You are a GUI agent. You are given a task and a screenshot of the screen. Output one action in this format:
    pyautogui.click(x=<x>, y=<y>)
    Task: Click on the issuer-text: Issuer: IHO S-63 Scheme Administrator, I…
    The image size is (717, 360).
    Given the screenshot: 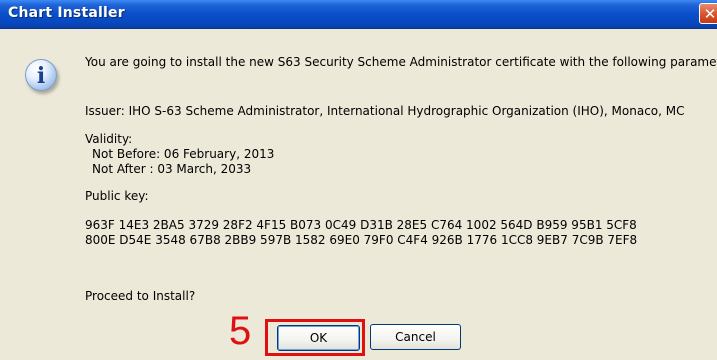 What is the action you would take?
    pyautogui.click(x=385, y=111)
    